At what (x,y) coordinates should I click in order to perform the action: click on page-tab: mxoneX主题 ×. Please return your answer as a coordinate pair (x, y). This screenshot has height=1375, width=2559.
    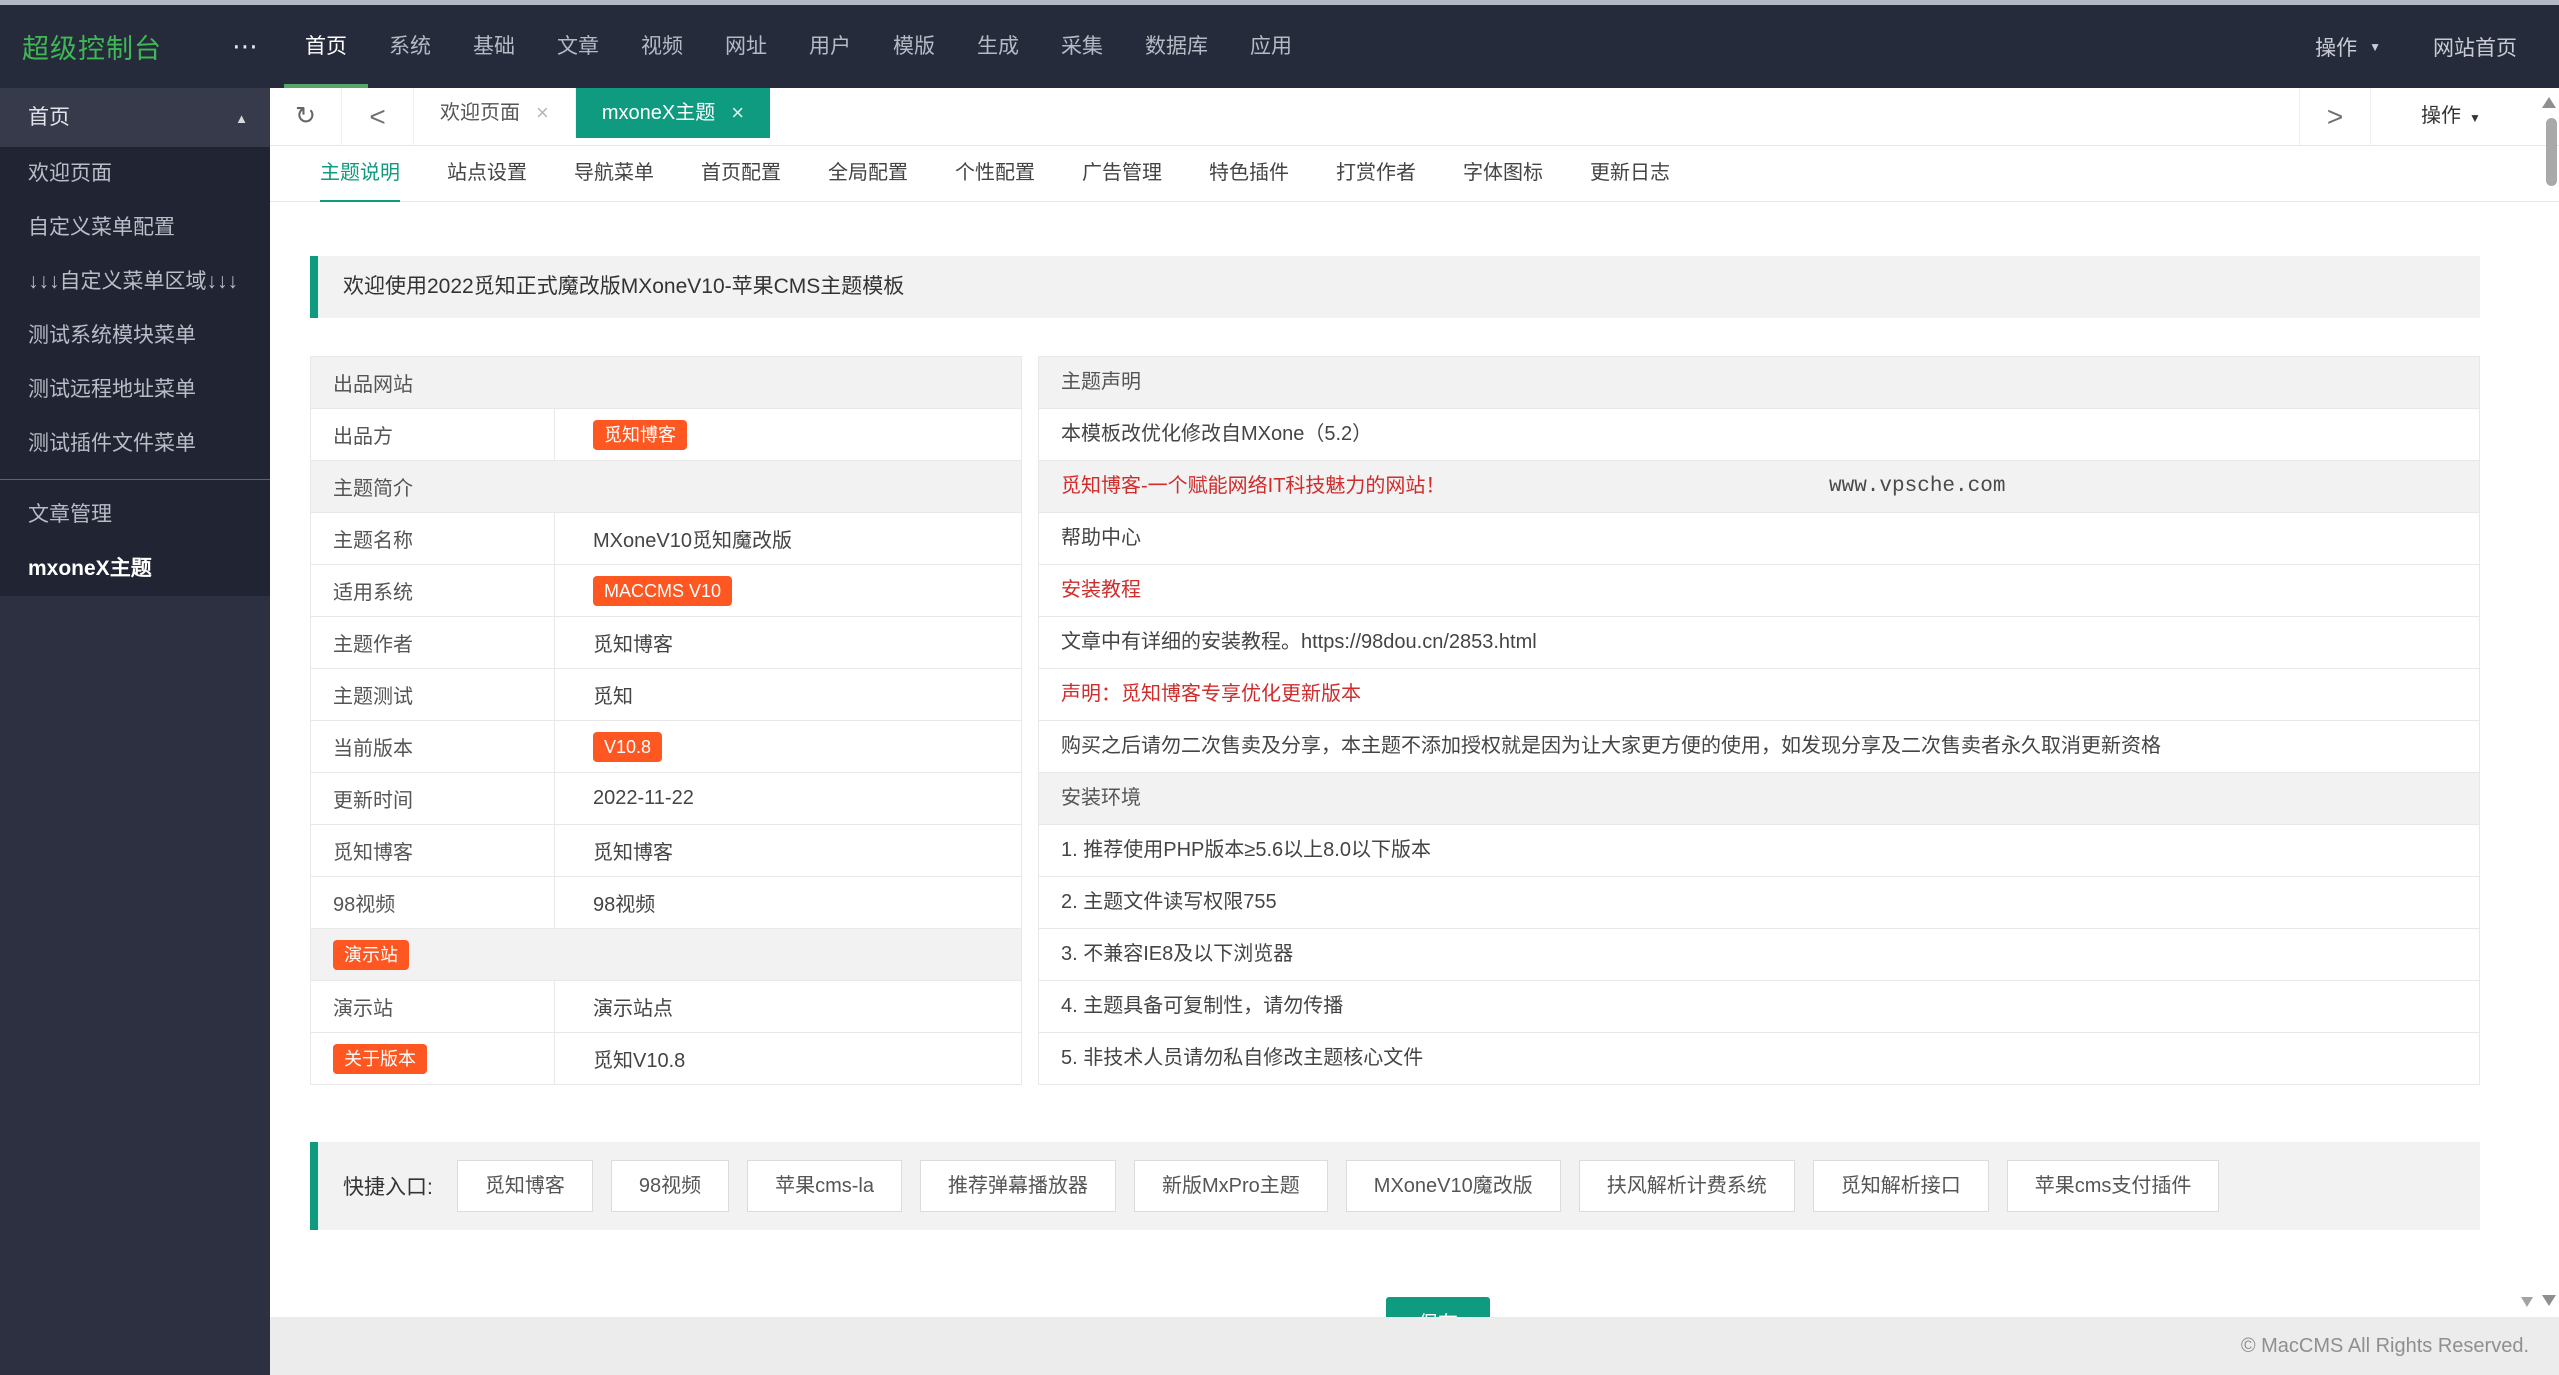
    Looking at the image, I should click on (673, 113).